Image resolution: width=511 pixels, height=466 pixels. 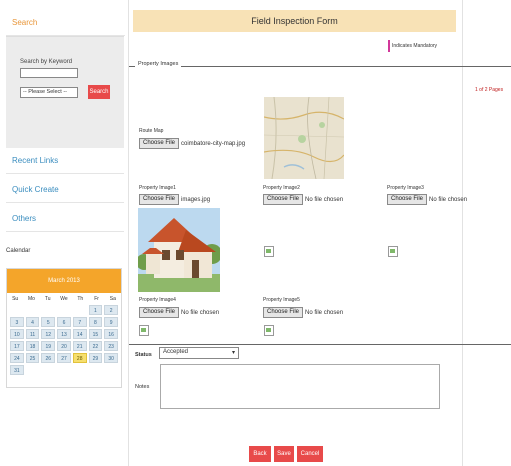 What do you see at coordinates (95, 358) in the screenshot?
I see `calendar-day: 29` at bounding box center [95, 358].